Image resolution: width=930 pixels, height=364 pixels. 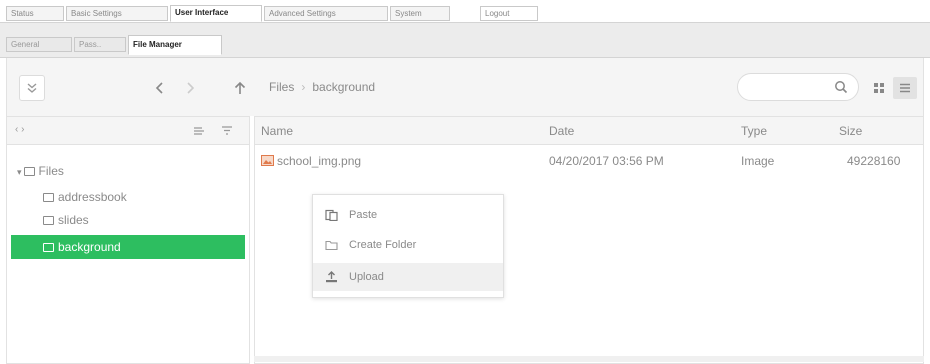 What do you see at coordinates (331, 277) in the screenshot?
I see `upload-icon` at bounding box center [331, 277].